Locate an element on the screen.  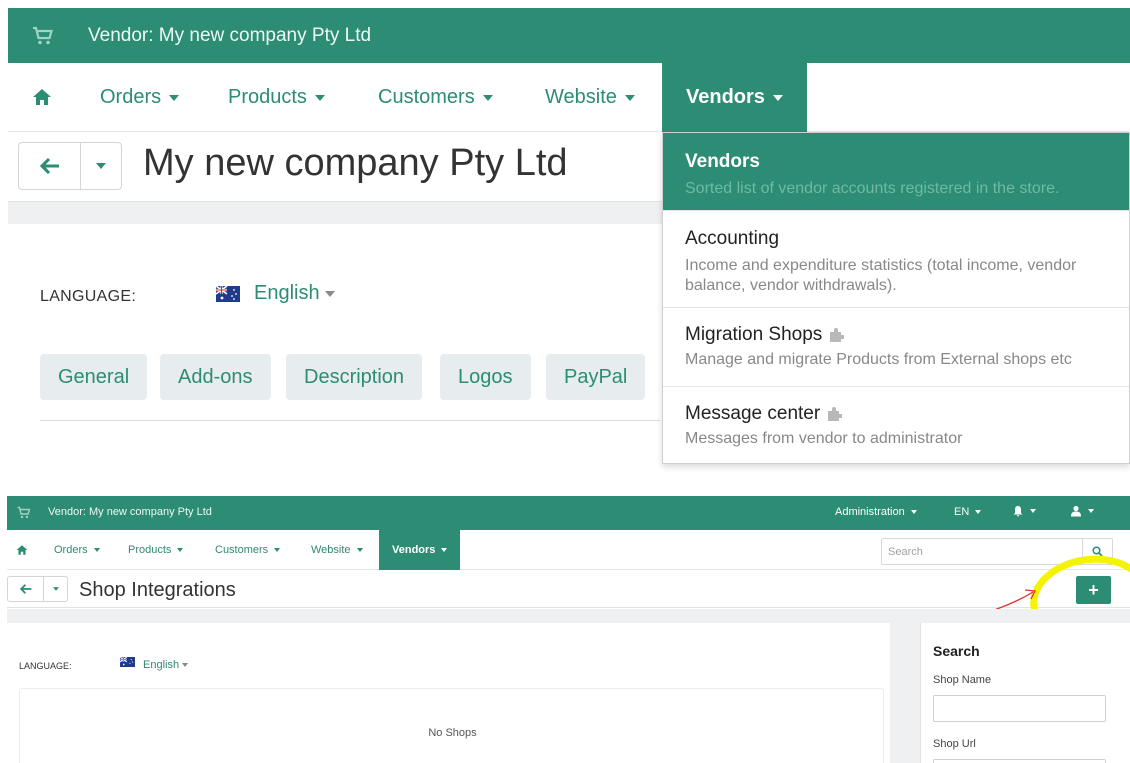
language-value: English is located at coordinates (287, 293).